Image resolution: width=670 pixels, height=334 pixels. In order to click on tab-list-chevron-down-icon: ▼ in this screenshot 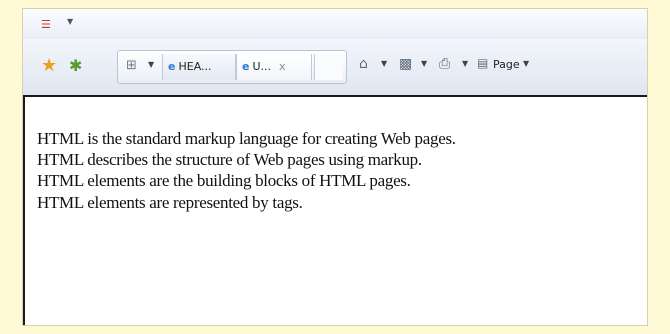, I will do `click(151, 64)`.